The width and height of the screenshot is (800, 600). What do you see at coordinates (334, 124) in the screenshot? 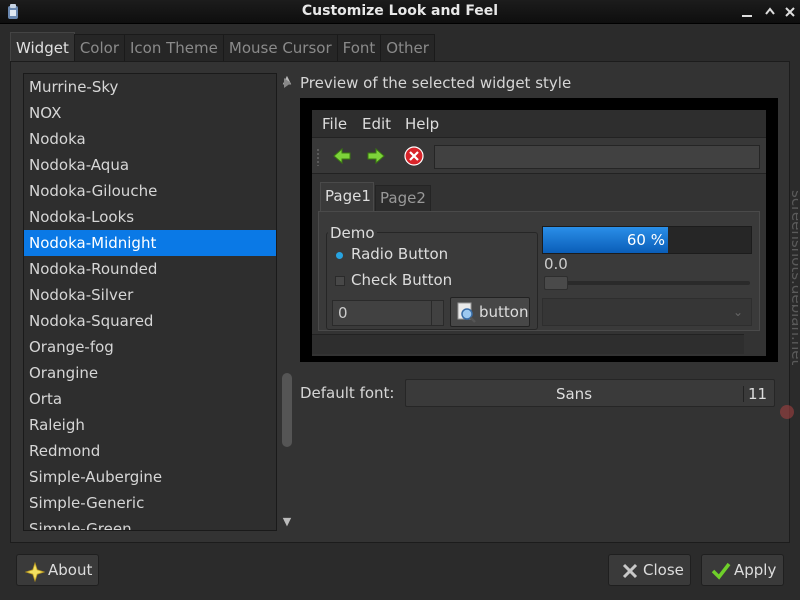
I see `menu-file: File` at bounding box center [334, 124].